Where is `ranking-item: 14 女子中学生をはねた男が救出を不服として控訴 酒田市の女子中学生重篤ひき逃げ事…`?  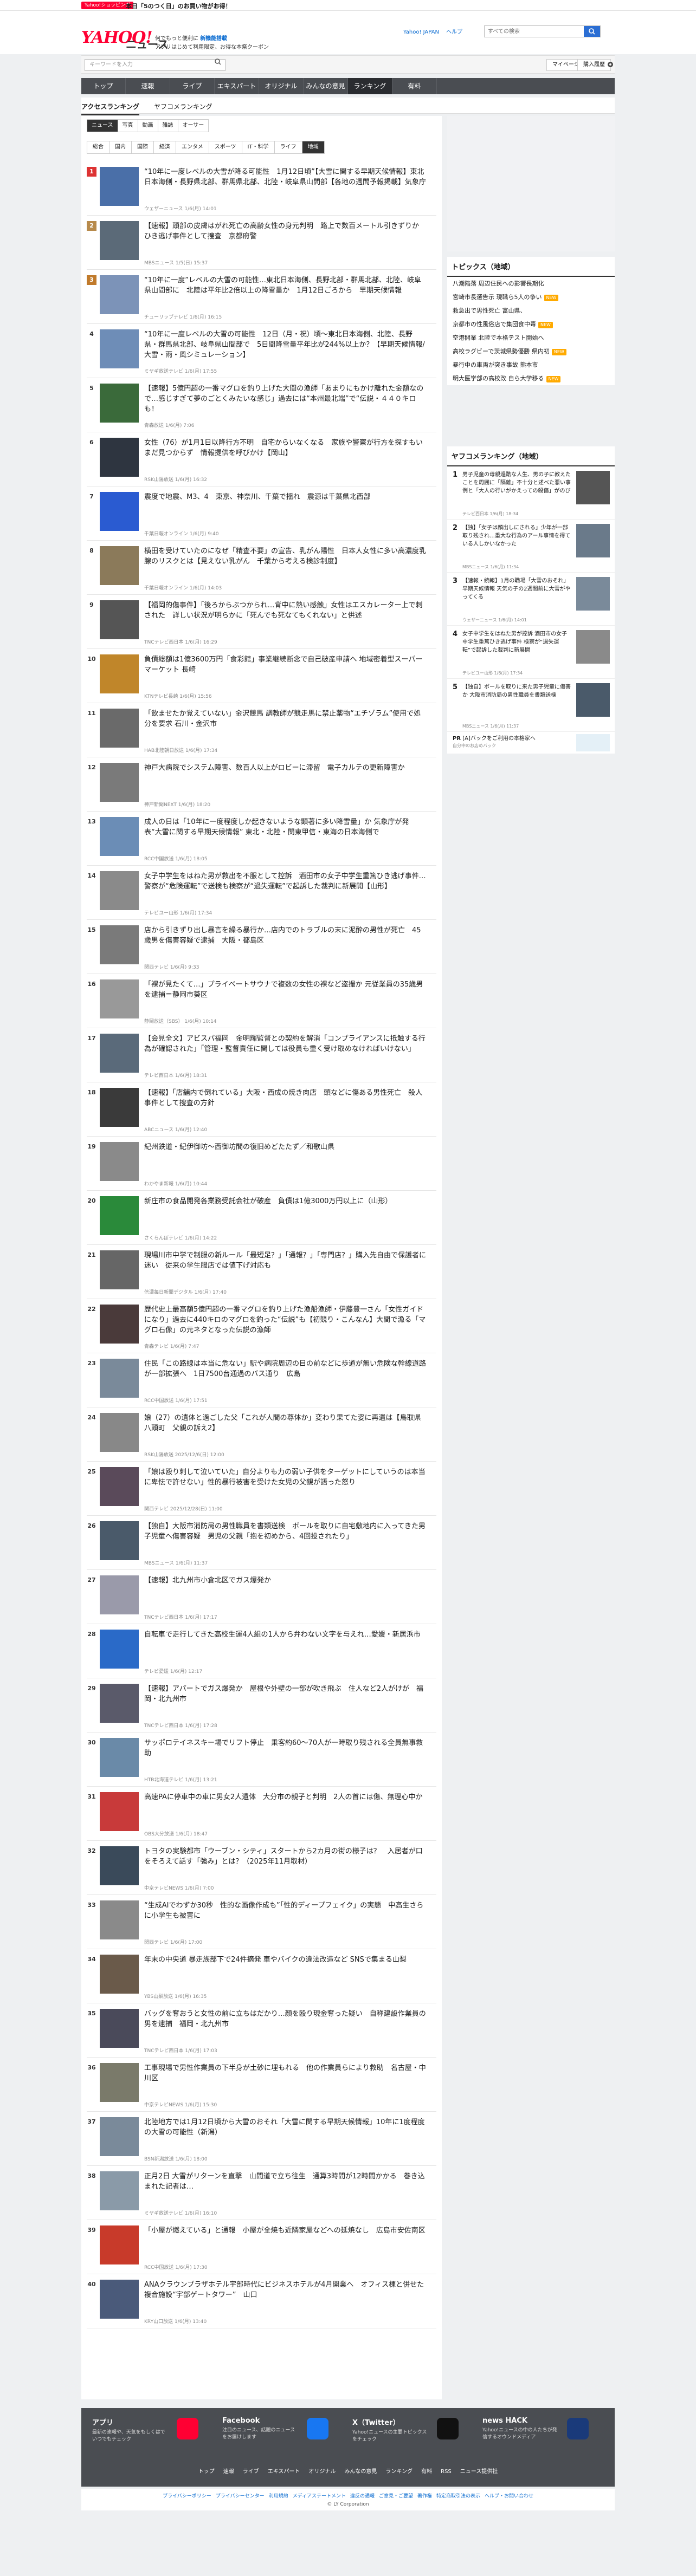
ranking-item: 14 女子中学生をはねた男が救出を不服として控訴 酒田市の女子中学生重篤ひき逃げ事… is located at coordinates (261, 893).